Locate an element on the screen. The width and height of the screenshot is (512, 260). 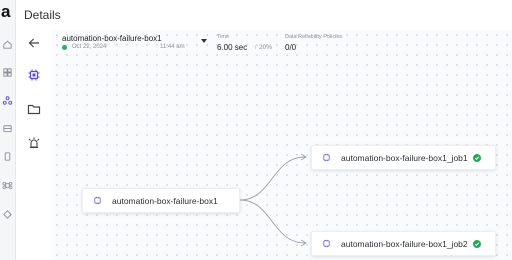
alarm-icon is located at coordinates (34, 143).